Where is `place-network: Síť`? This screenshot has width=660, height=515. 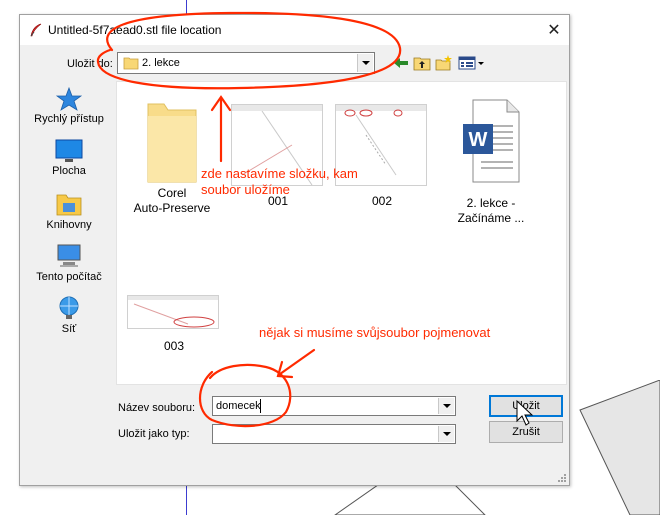
place-network: Síť is located at coordinates (69, 315).